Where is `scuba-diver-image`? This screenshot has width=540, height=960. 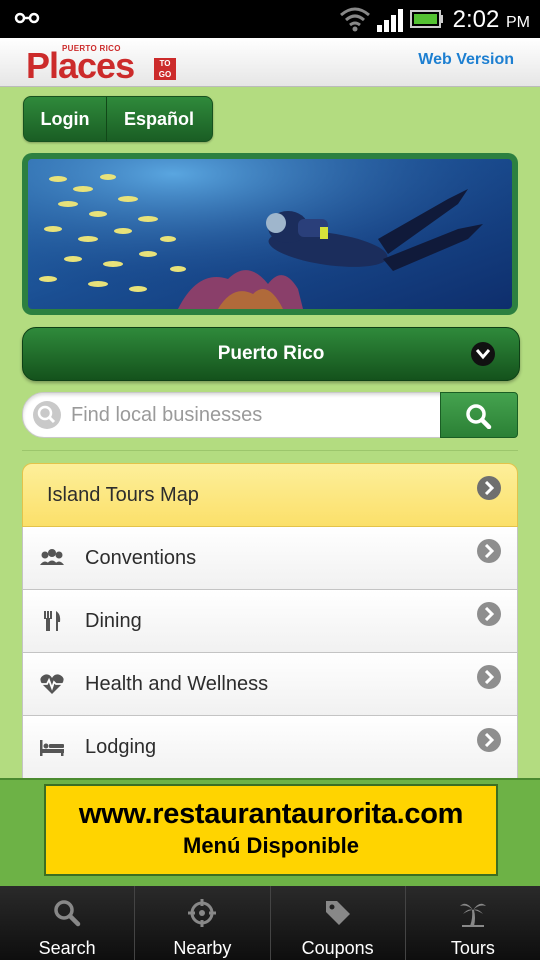 scuba-diver-image is located at coordinates (270, 234).